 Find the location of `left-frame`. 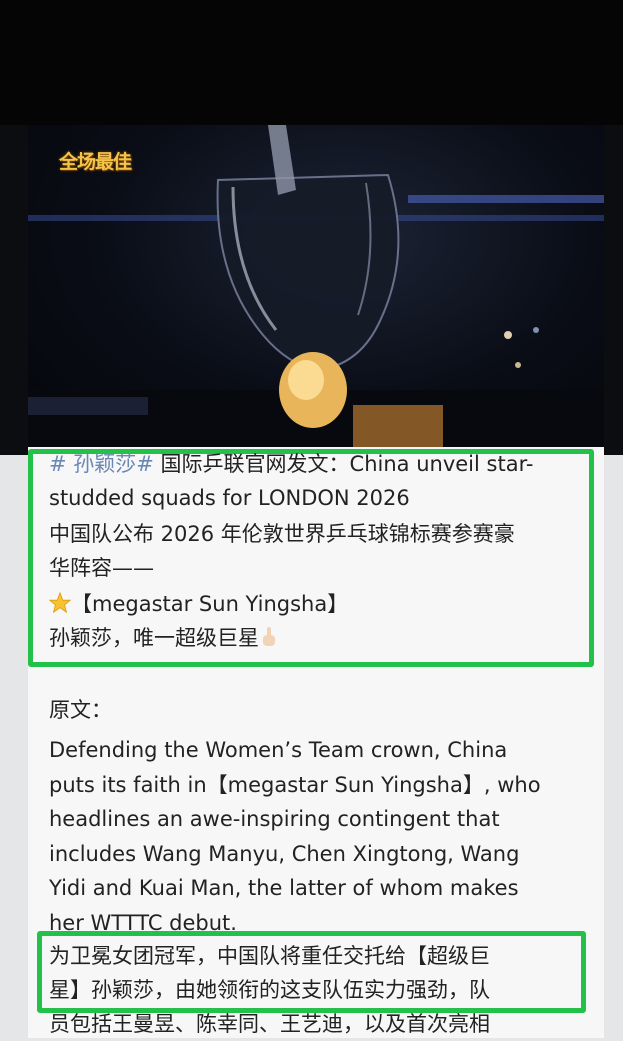

left-frame is located at coordinates (14, 290).